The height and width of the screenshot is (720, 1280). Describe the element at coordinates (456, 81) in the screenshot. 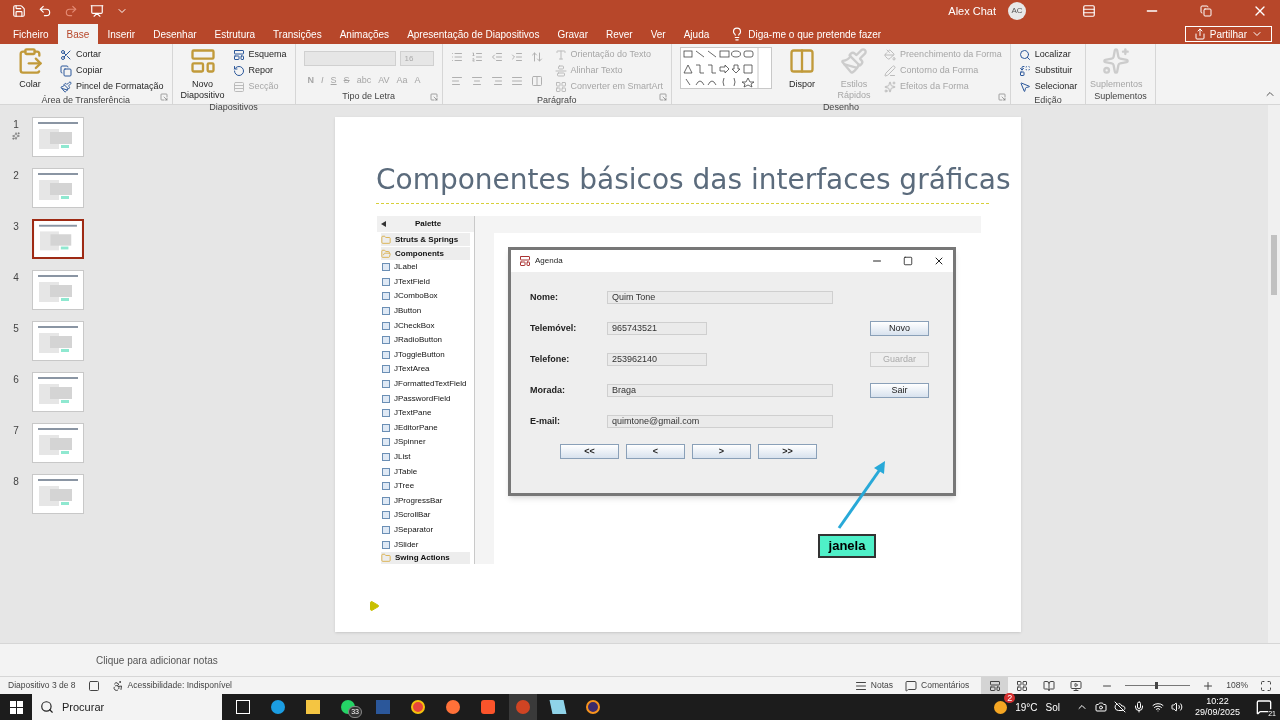

I see `align-left-icon` at that location.